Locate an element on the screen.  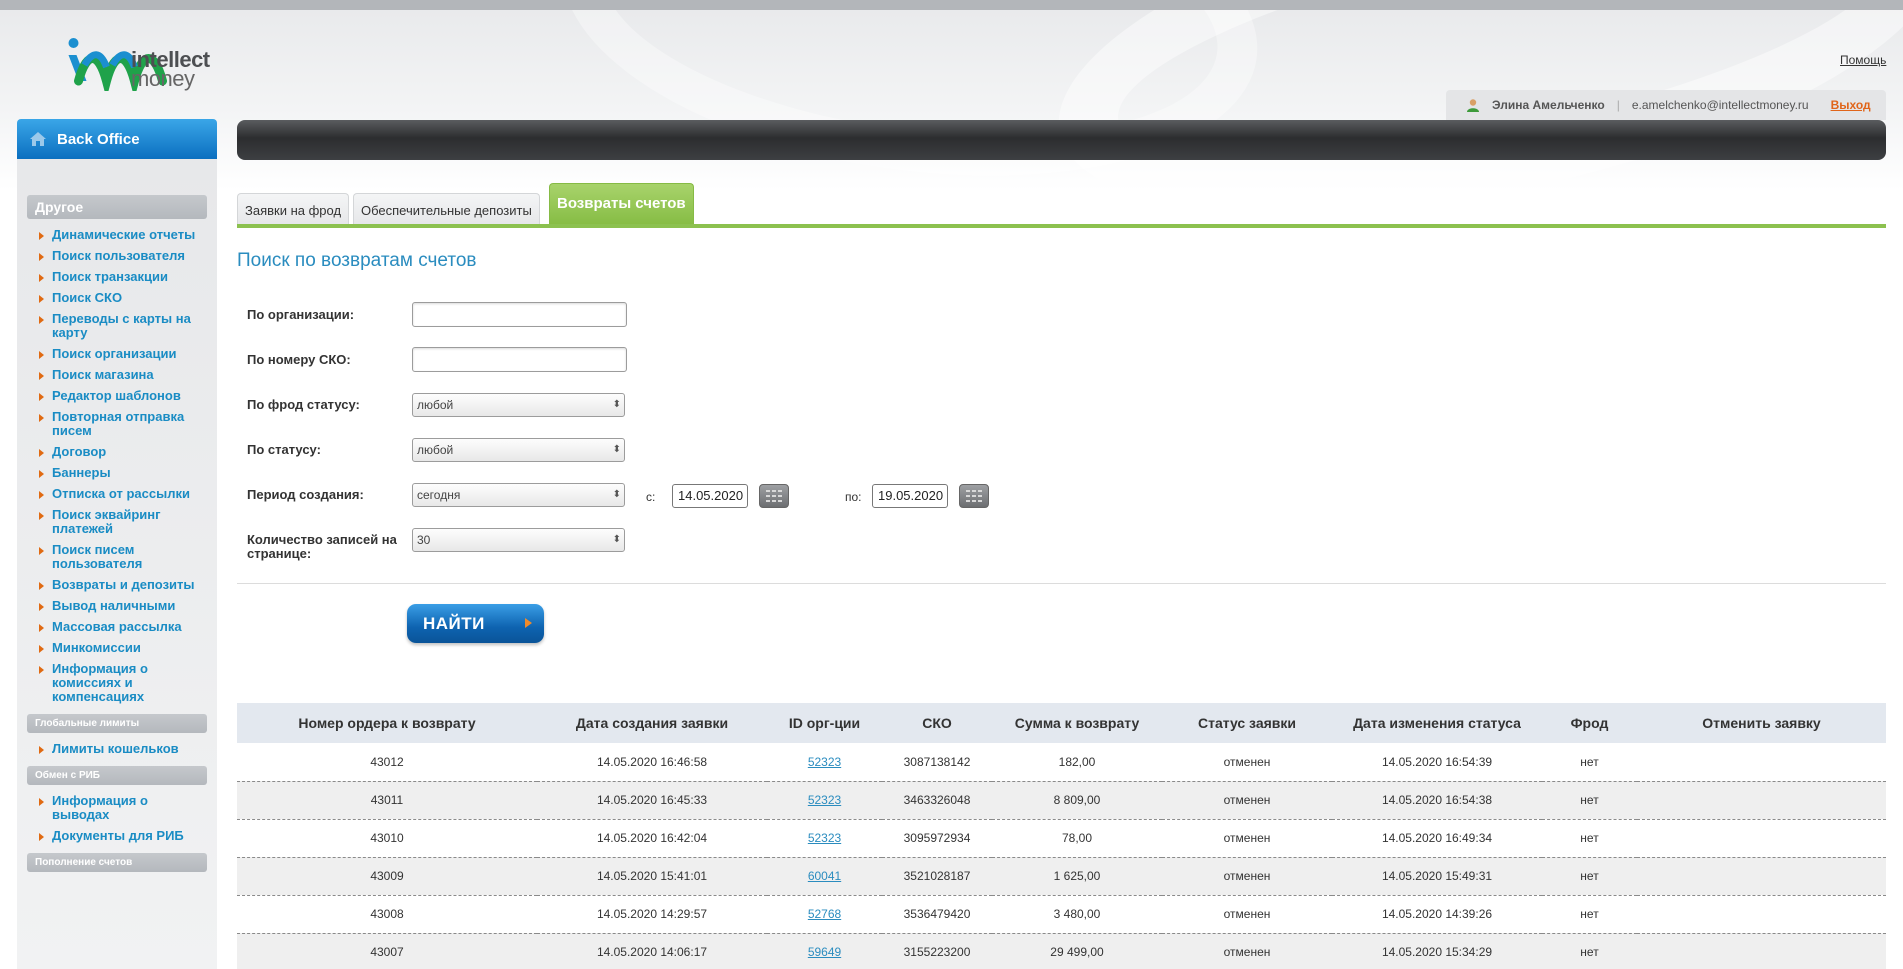
cell-sko: 3536479420 is located at coordinates (937, 914).